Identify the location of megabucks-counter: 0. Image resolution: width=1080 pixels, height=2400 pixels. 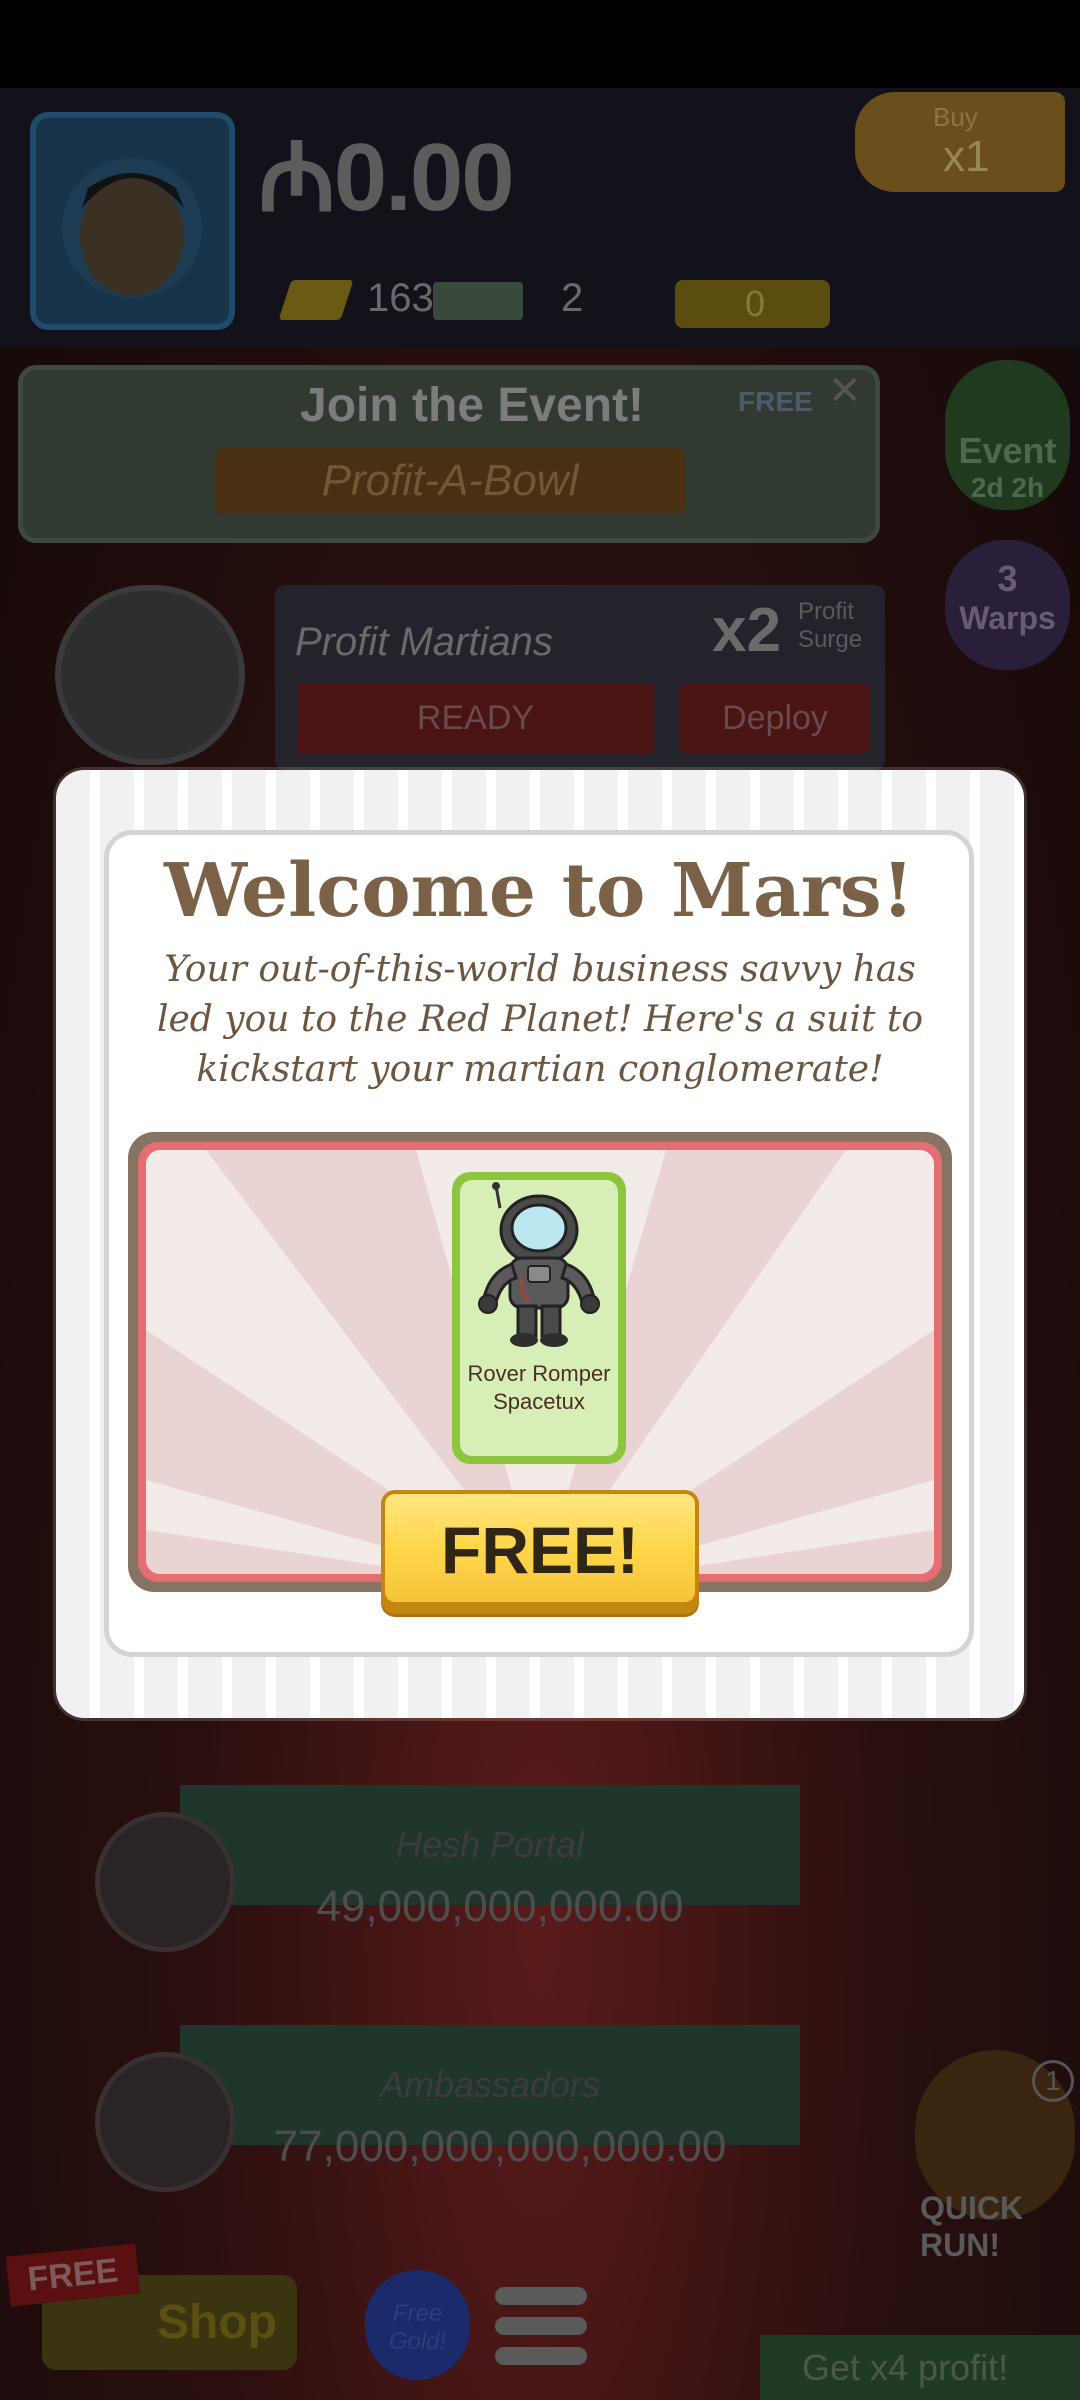
(752, 304).